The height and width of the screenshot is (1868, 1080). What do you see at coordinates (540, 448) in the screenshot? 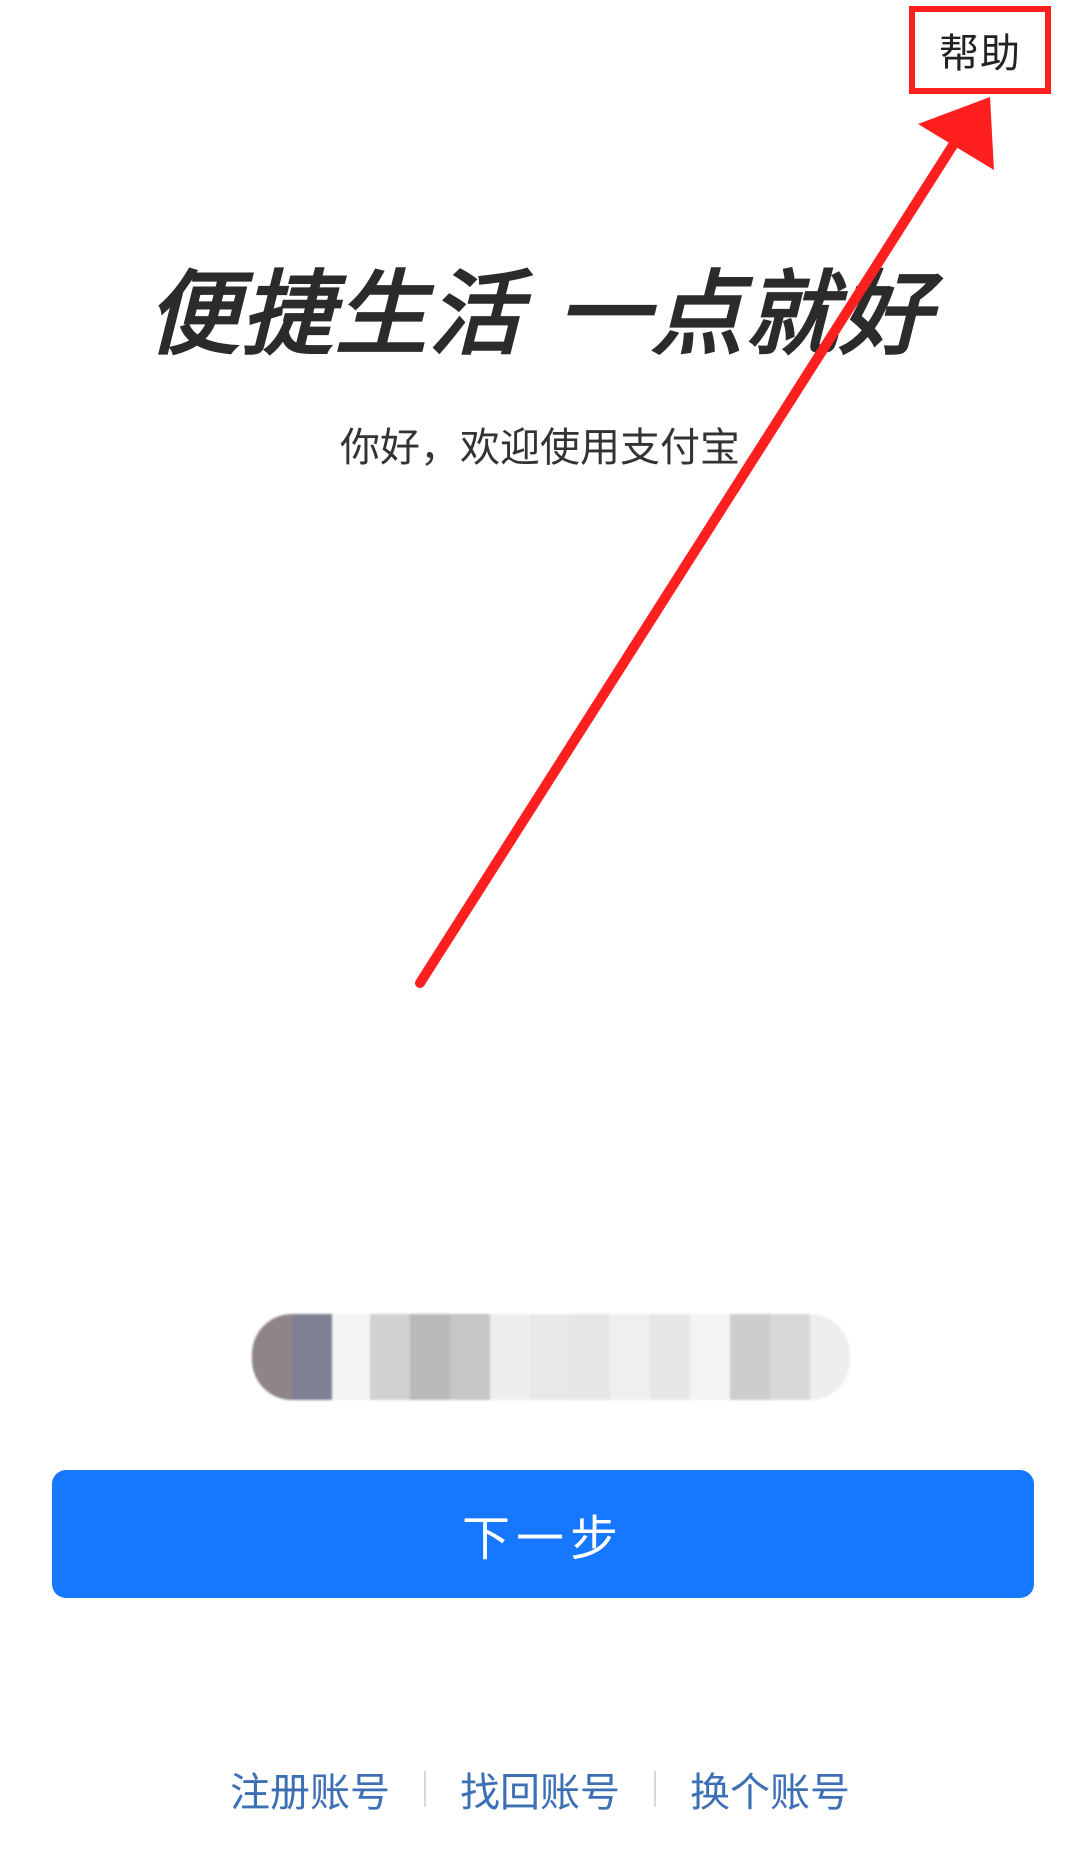
I see `welcome-subtitle: 你好，欢迎使用支付宝` at bounding box center [540, 448].